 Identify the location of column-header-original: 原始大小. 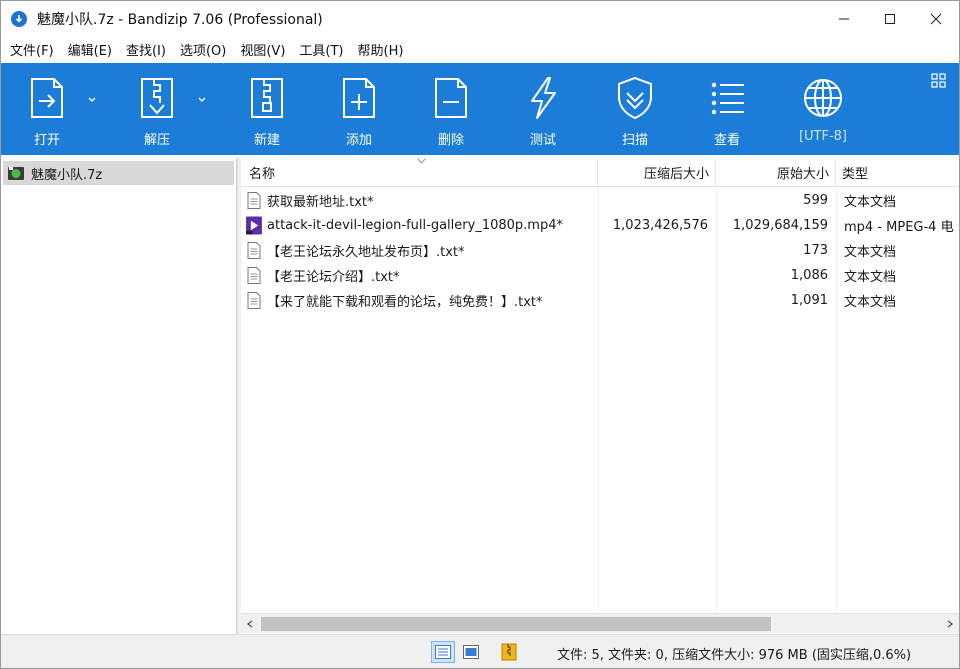
(776, 172).